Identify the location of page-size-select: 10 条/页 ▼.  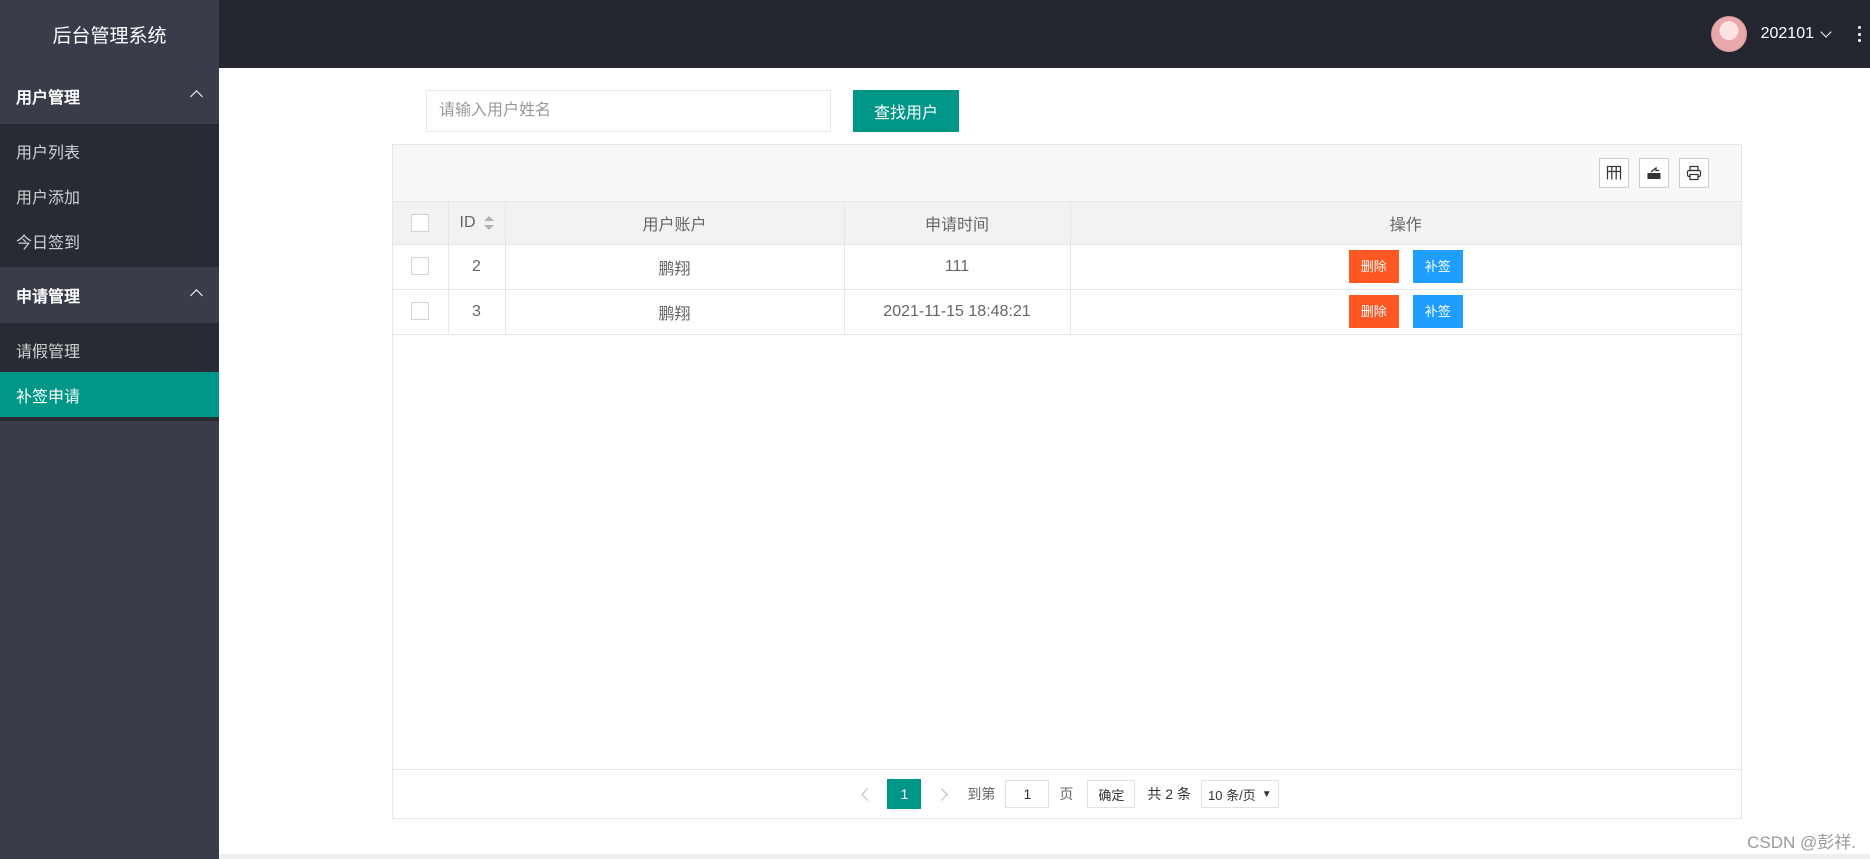
(1240, 794).